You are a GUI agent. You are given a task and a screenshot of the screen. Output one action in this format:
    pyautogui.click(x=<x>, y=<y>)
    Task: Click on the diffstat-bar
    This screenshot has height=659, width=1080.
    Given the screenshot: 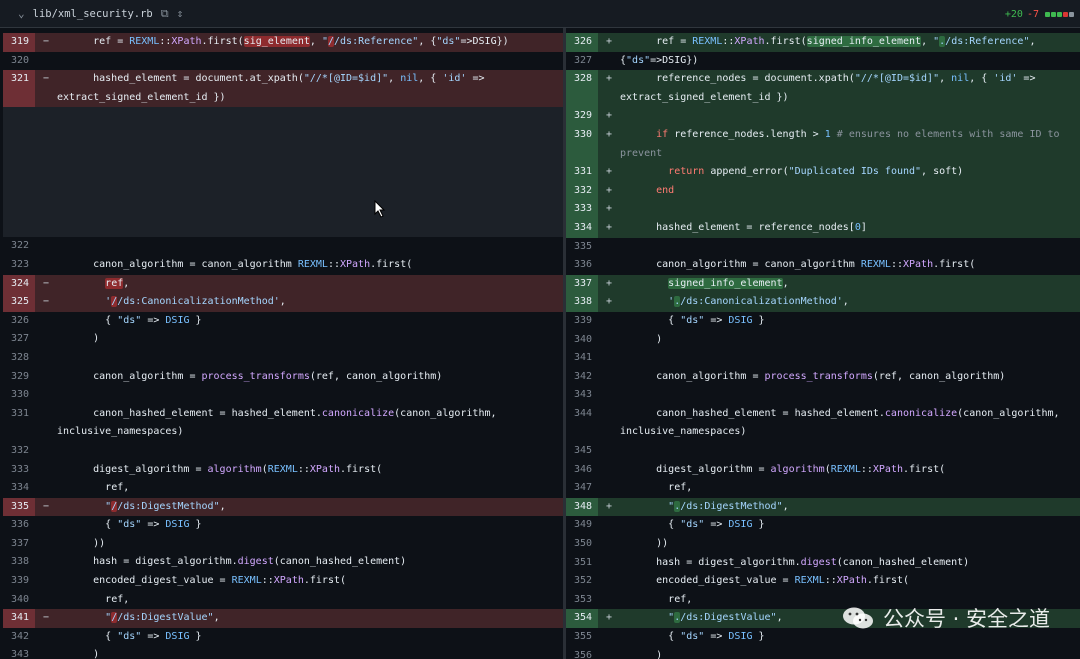 What is the action you would take?
    pyautogui.click(x=1065, y=14)
    